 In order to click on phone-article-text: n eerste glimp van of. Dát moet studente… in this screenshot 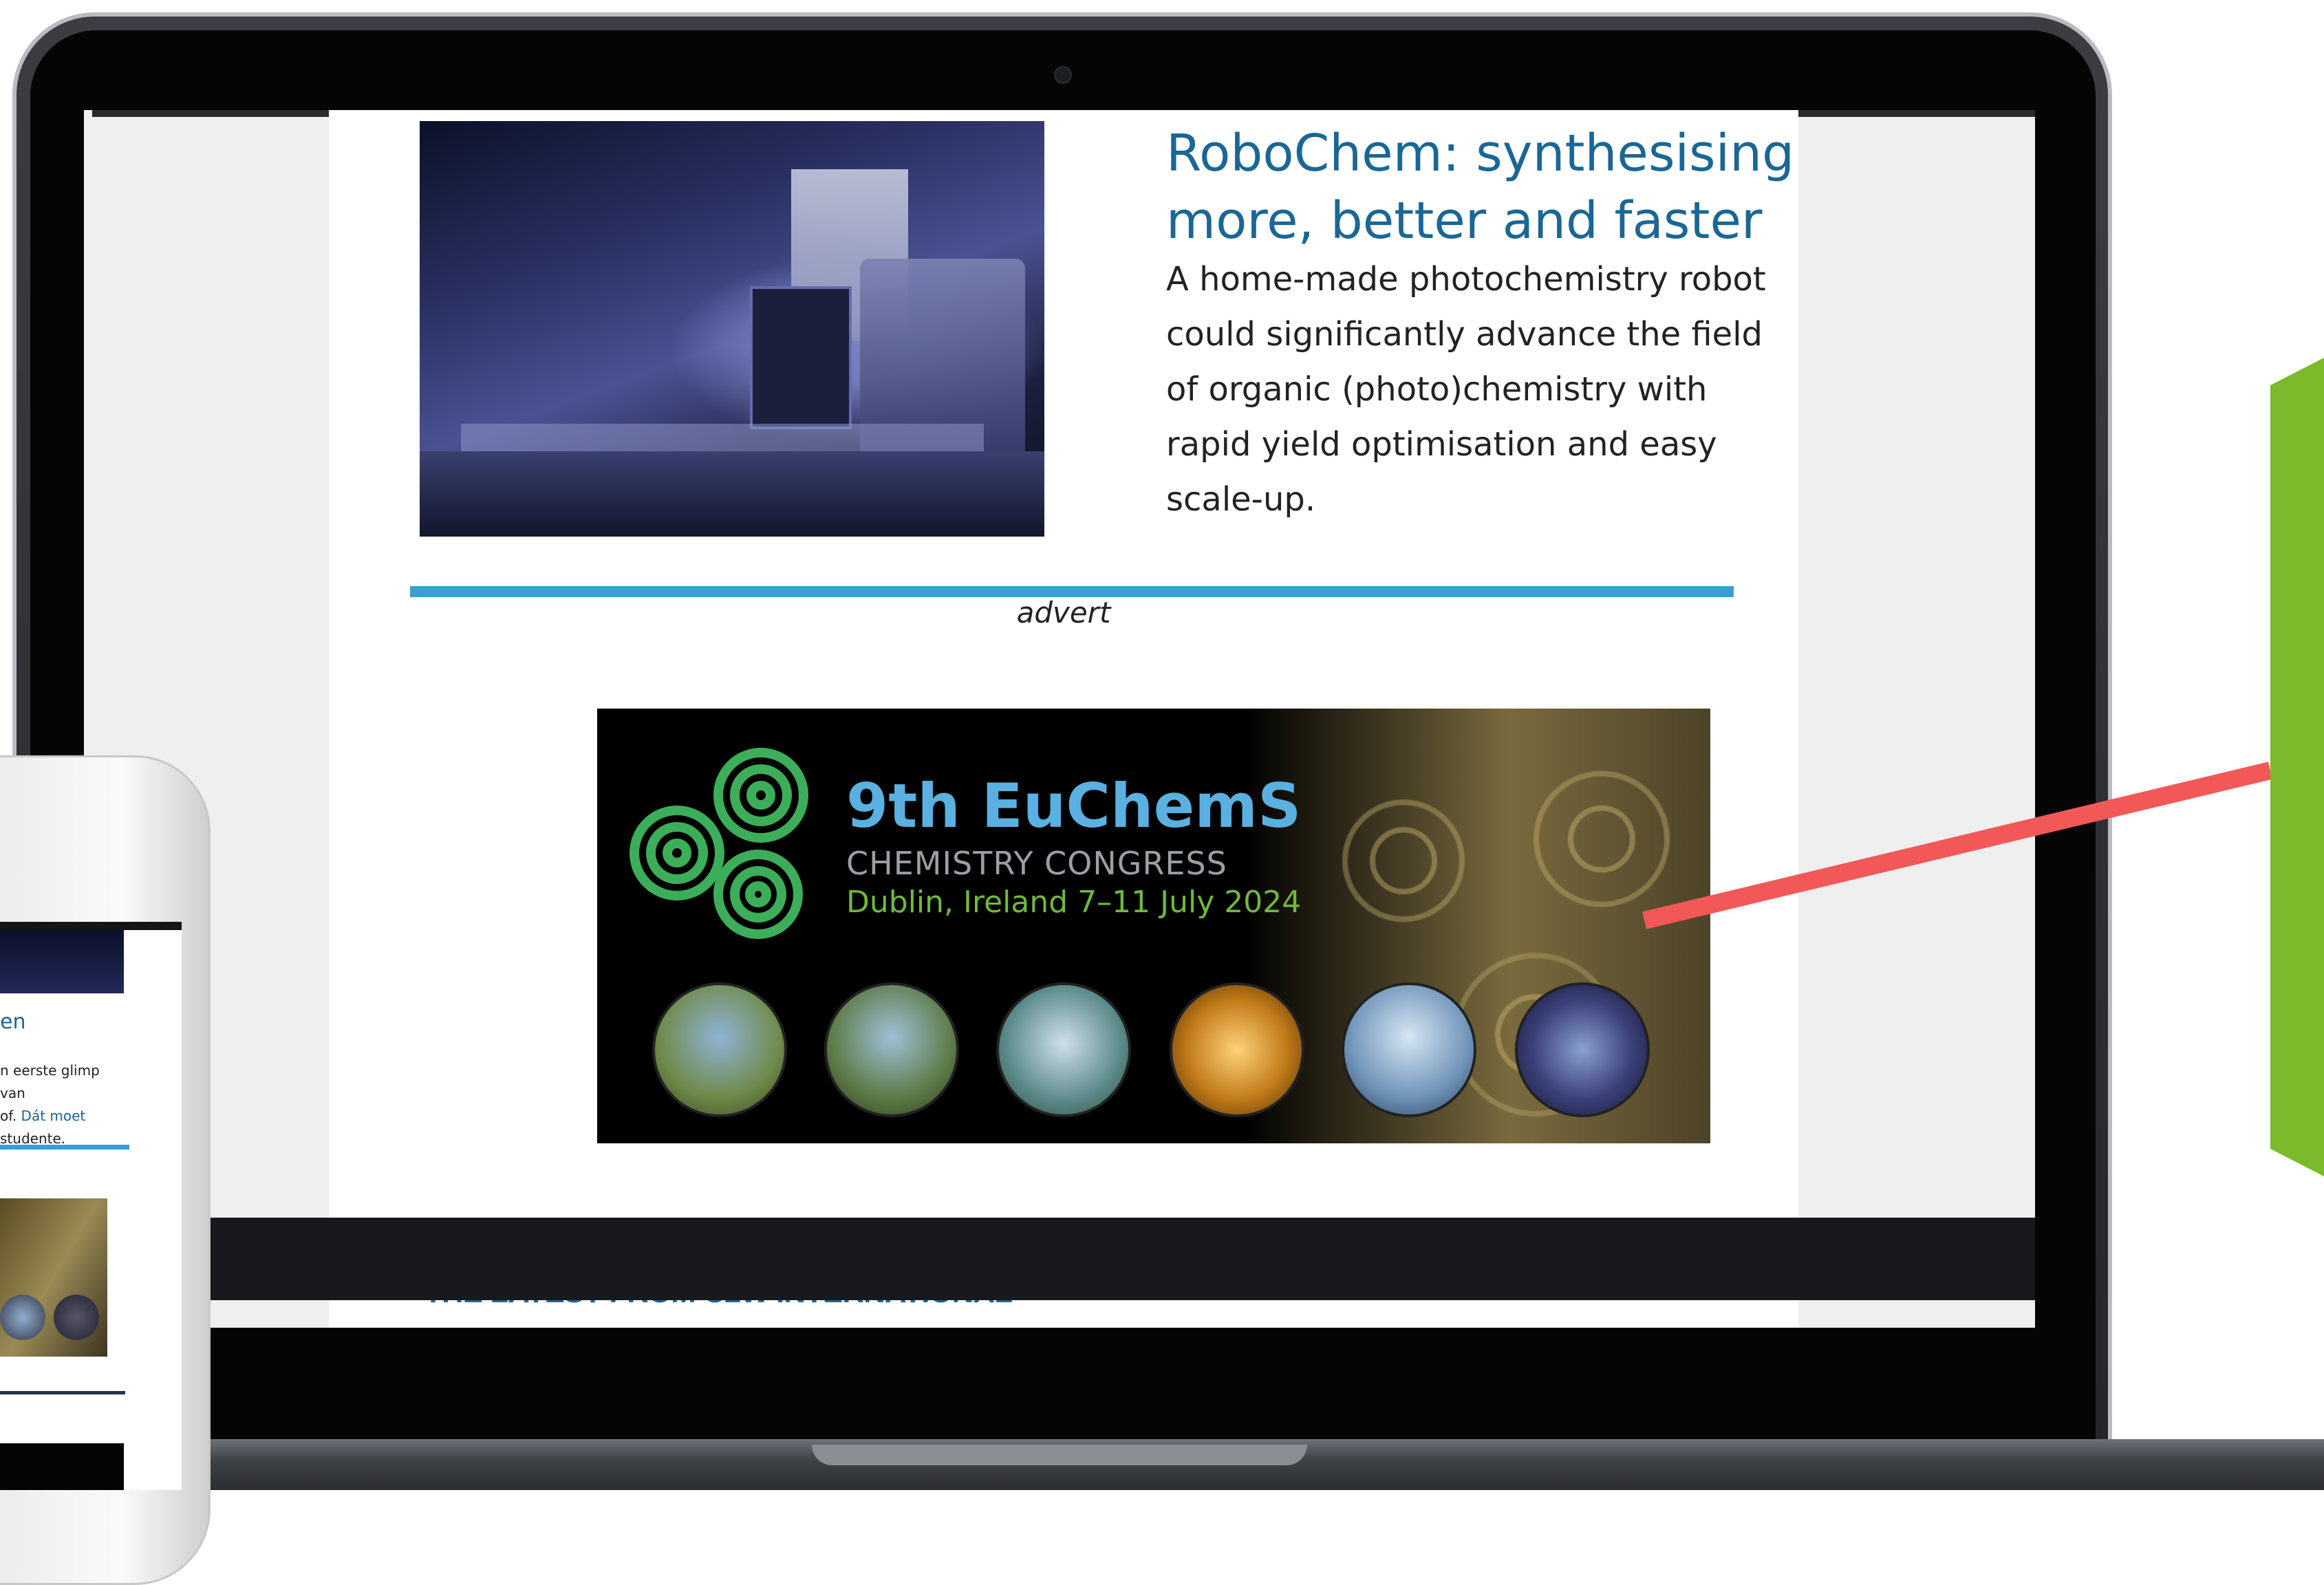, I will do `click(64, 1104)`.